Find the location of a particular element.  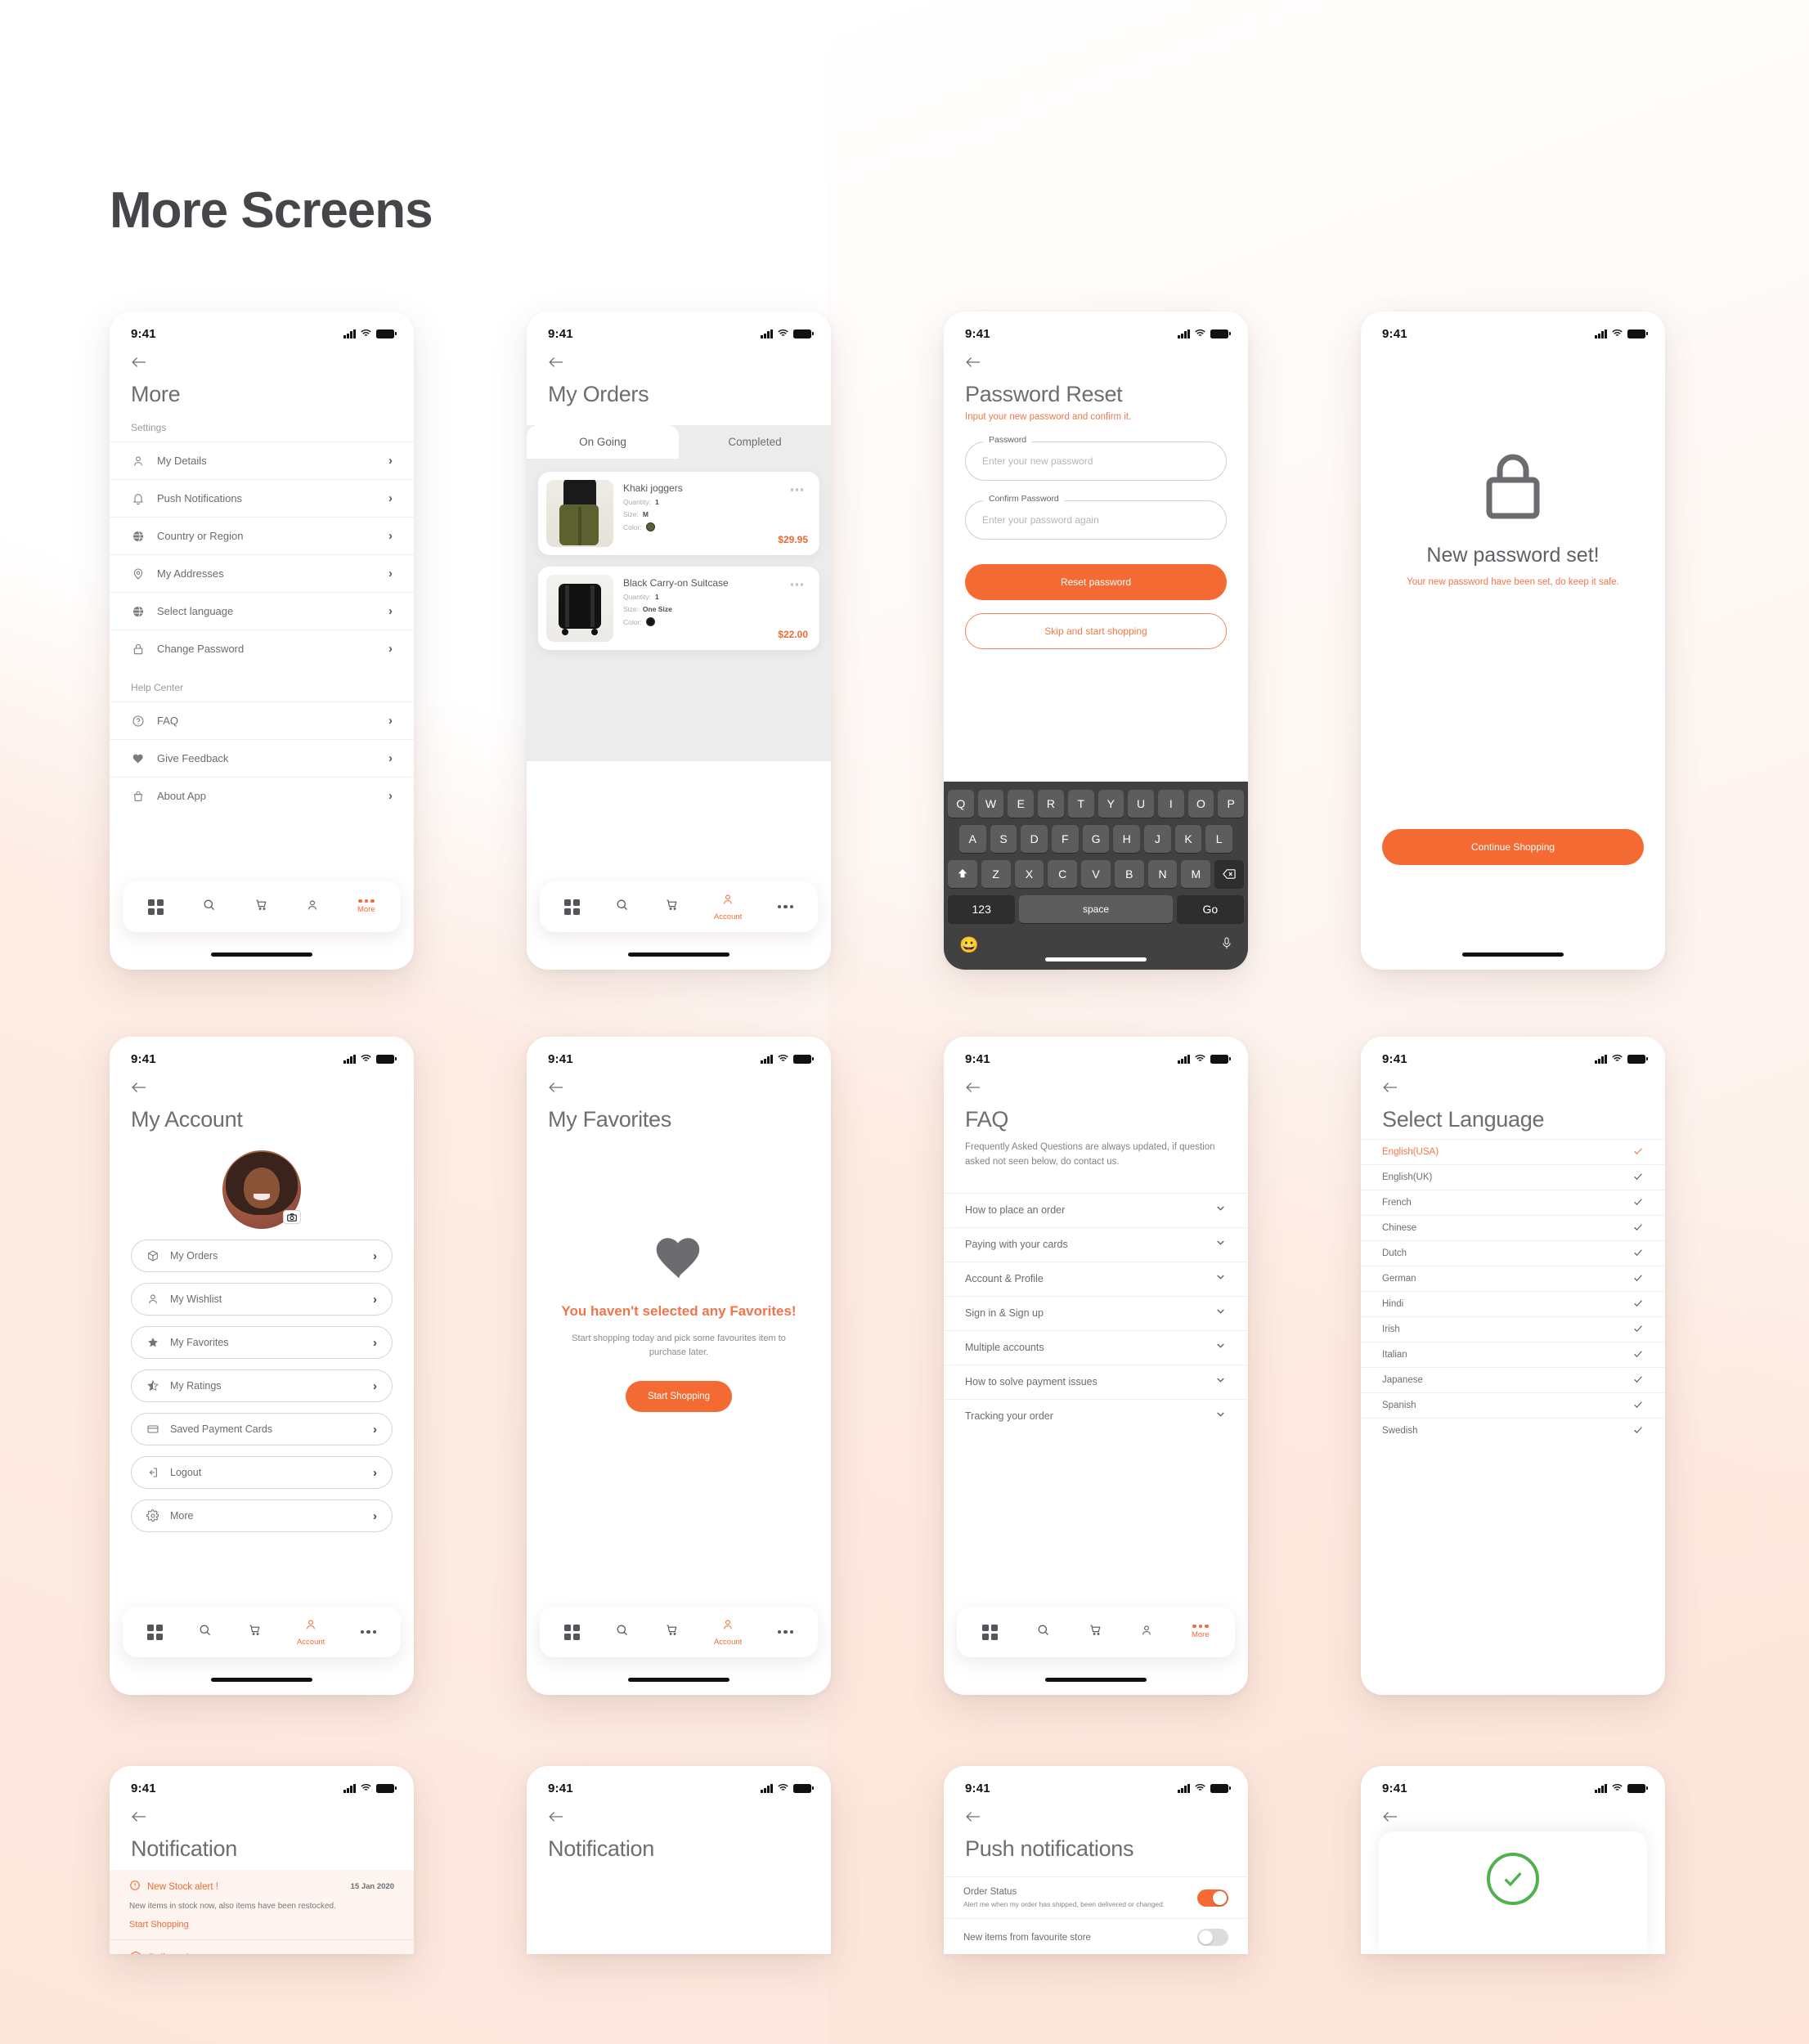

key-K: K is located at coordinates (1188, 839).